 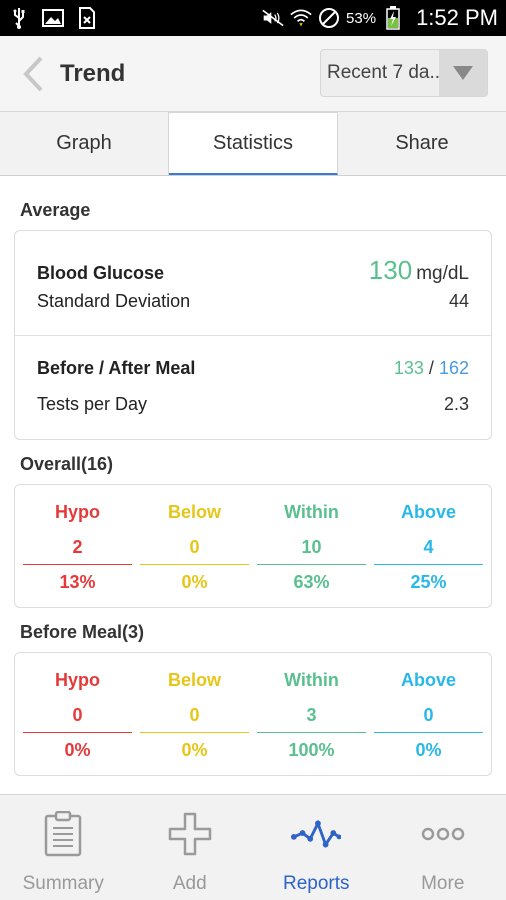 What do you see at coordinates (33, 74) in the screenshot?
I see `back-arrow-icon` at bounding box center [33, 74].